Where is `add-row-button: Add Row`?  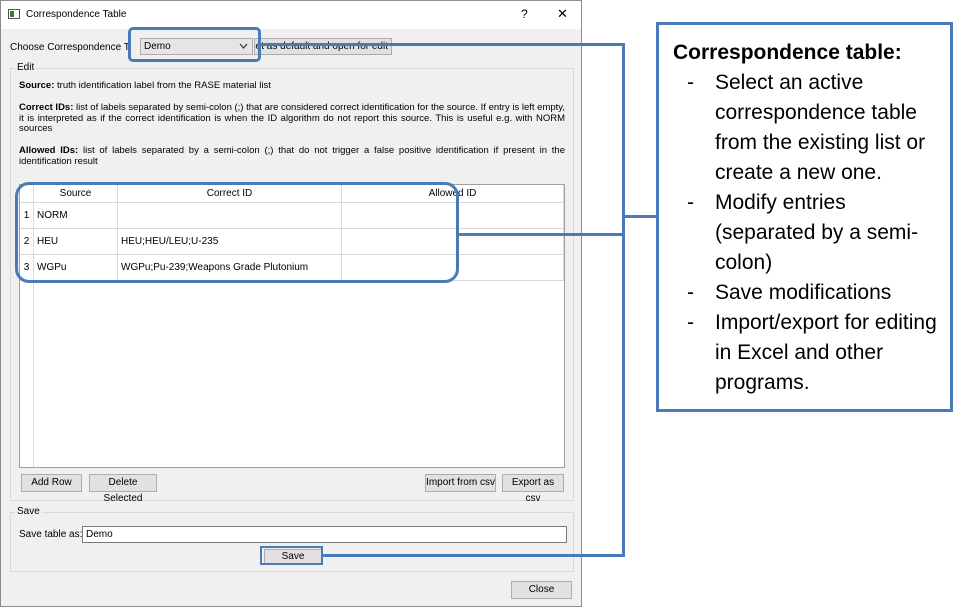
add-row-button: Add Row is located at coordinates (51, 483).